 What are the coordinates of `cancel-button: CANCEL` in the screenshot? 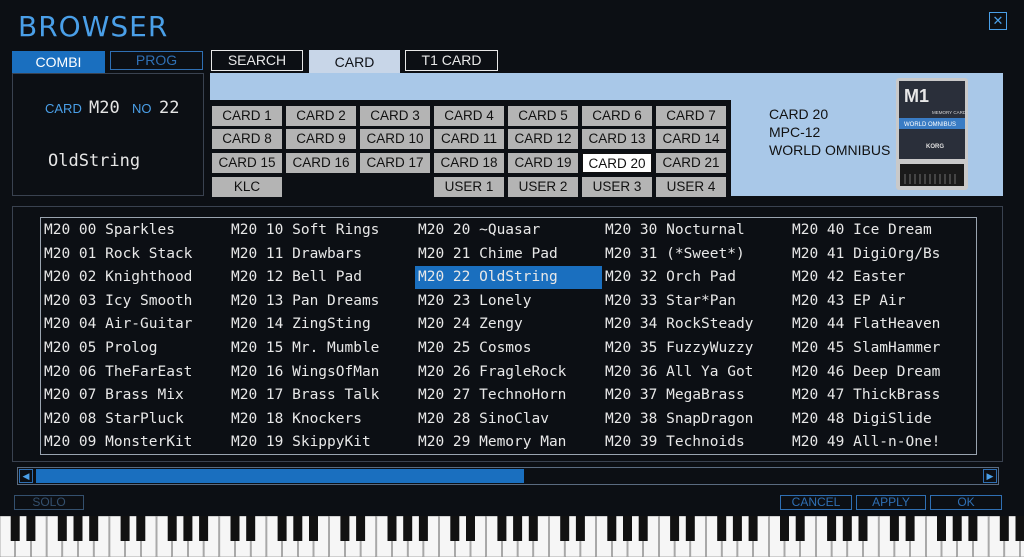 It's located at (816, 502).